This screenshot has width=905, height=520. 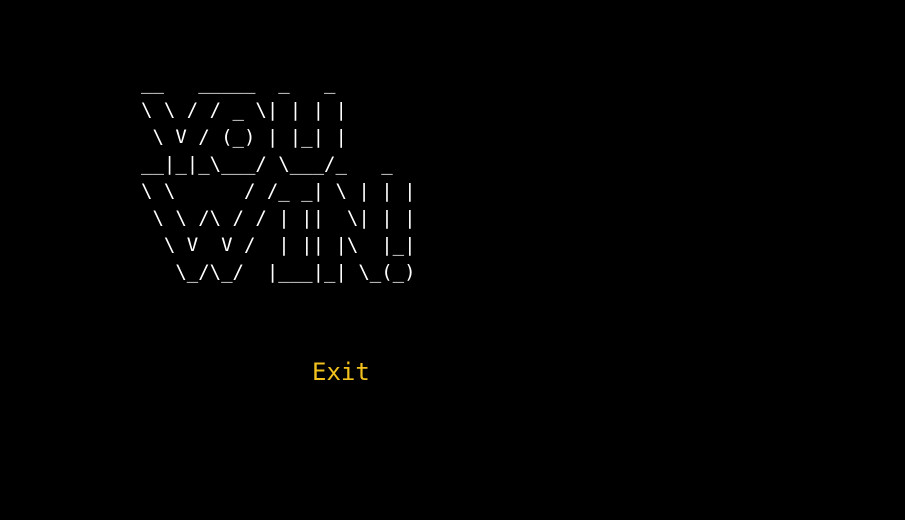 I want to click on exit-menu-option: Exit, so click(x=341, y=372).